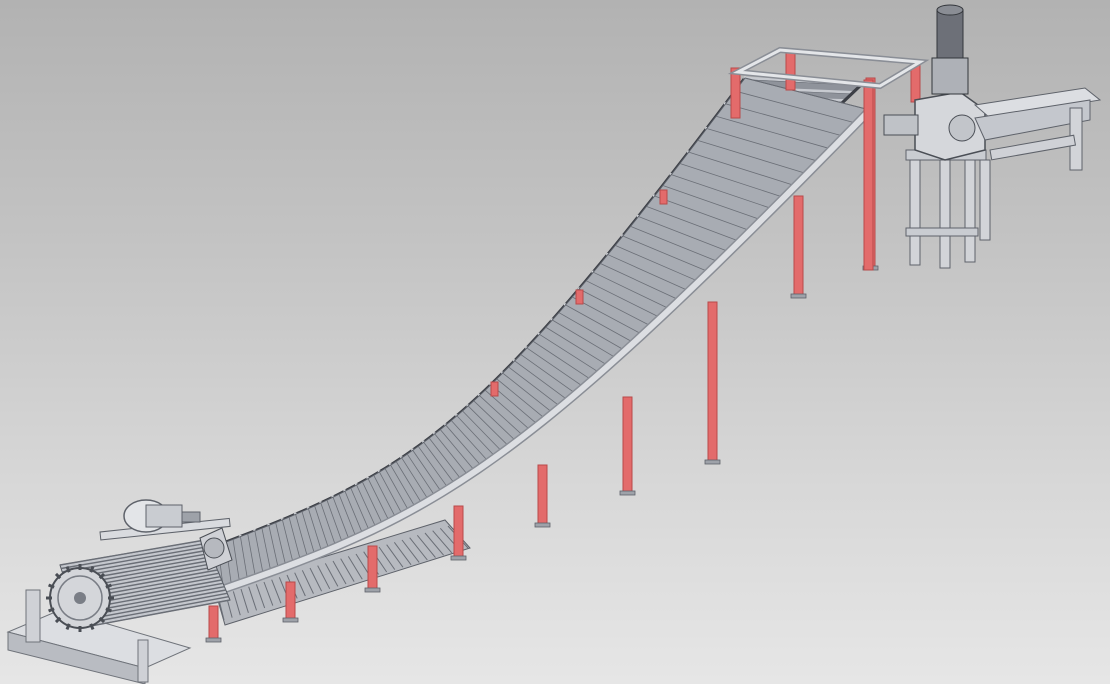 This screenshot has height=684, width=1110. I want to click on sprocket-icon, so click(80, 598).